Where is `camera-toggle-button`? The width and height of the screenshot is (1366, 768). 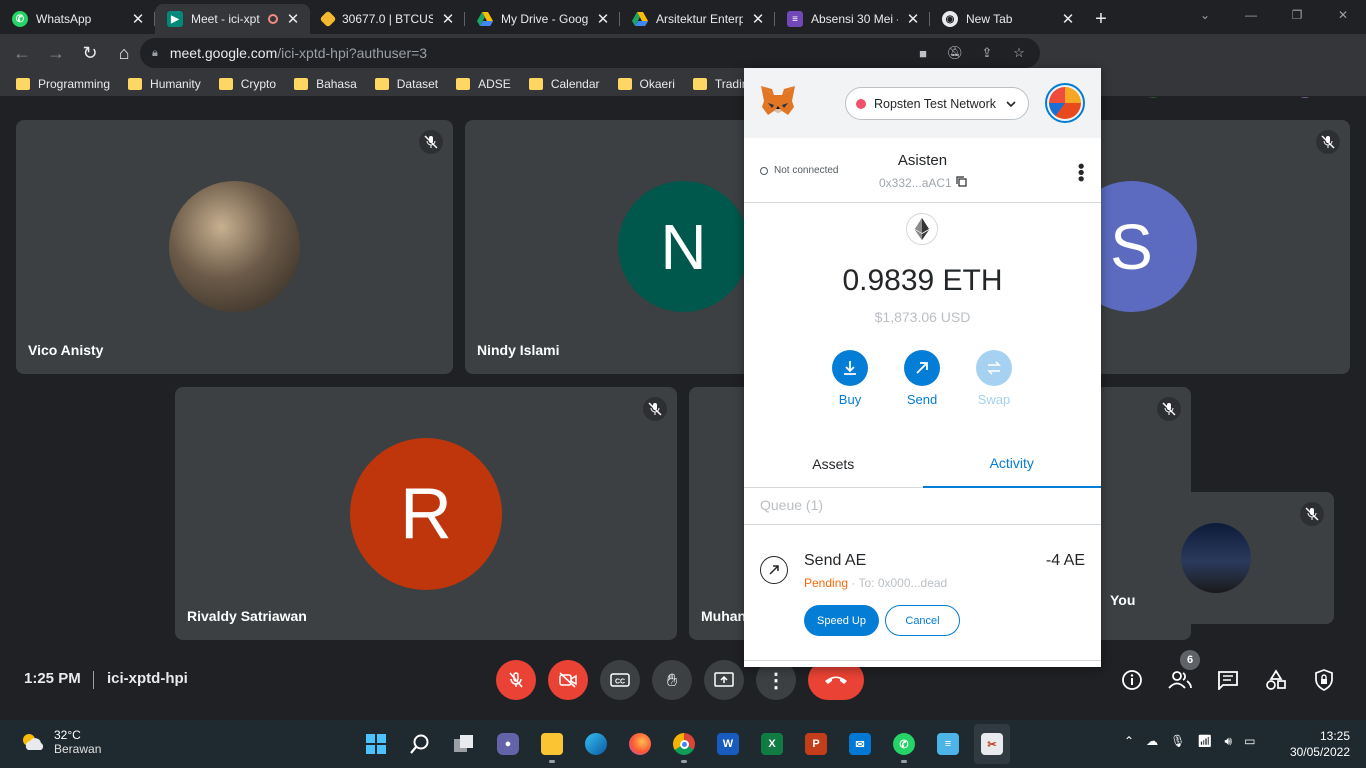 camera-toggle-button is located at coordinates (568, 680).